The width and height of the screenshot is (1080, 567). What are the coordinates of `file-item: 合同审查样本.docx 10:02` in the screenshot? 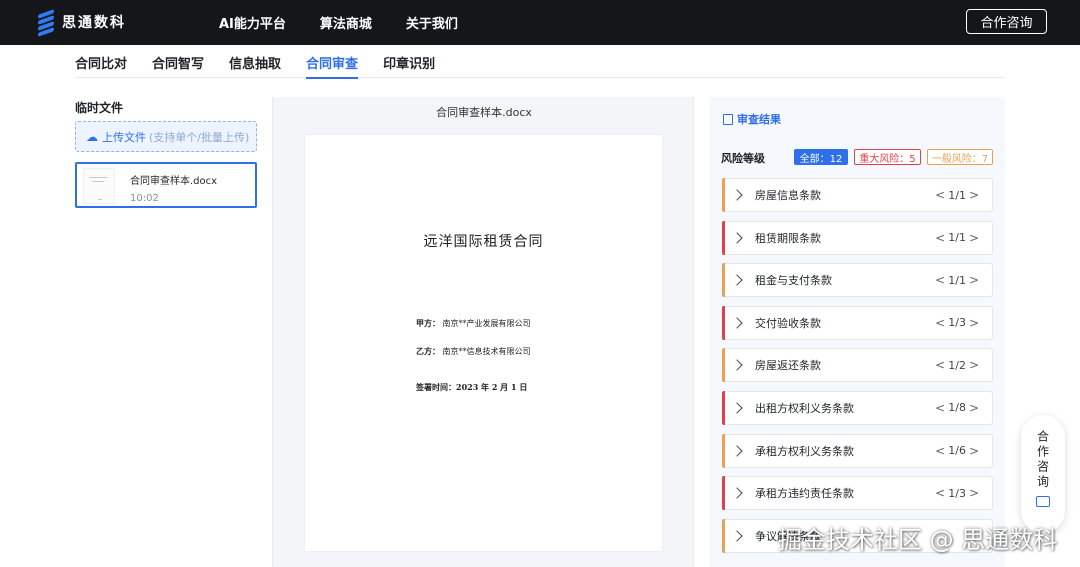 It's located at (166, 185).